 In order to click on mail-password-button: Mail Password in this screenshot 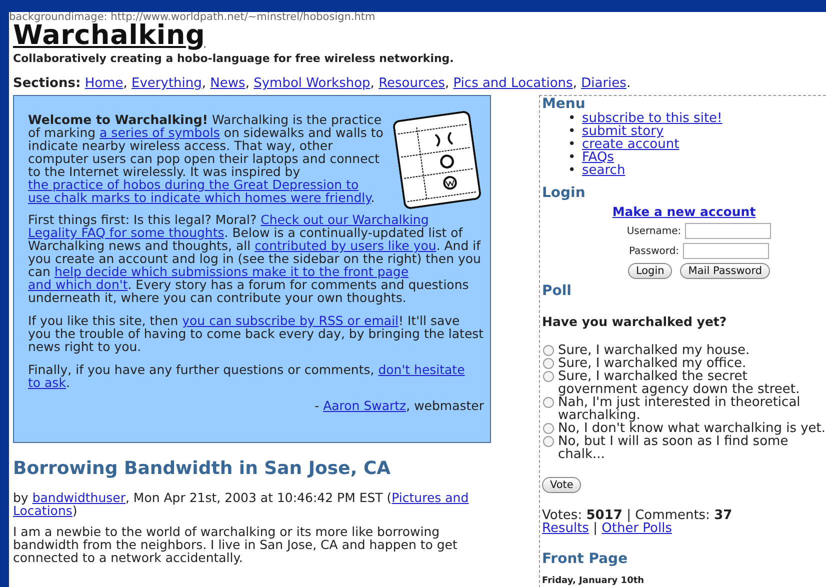, I will do `click(725, 271)`.